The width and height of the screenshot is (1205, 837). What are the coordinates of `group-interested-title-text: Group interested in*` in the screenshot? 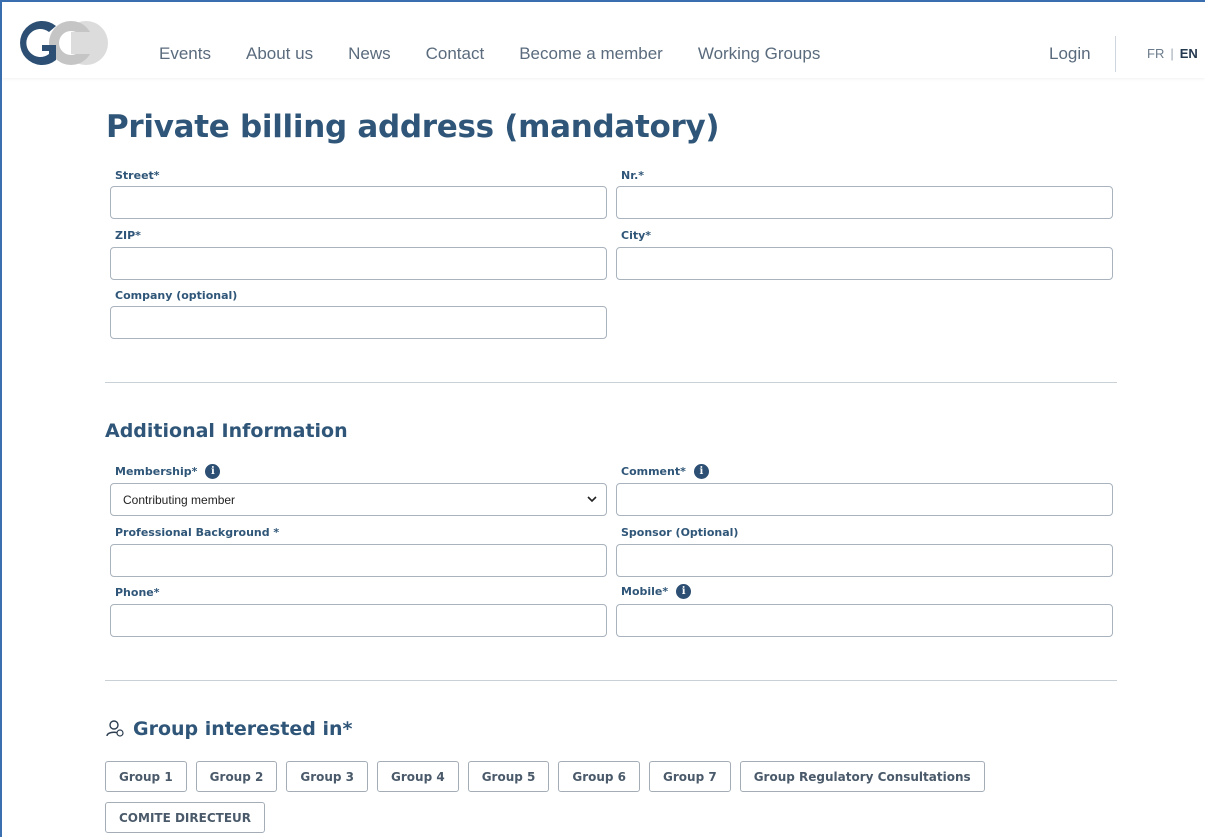 It's located at (243, 729).